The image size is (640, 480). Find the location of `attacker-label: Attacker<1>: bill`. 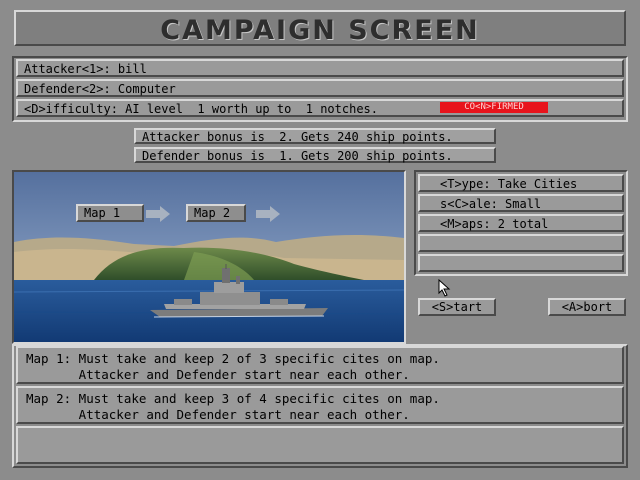

attacker-label: Attacker<1>: bill is located at coordinates (85, 69).